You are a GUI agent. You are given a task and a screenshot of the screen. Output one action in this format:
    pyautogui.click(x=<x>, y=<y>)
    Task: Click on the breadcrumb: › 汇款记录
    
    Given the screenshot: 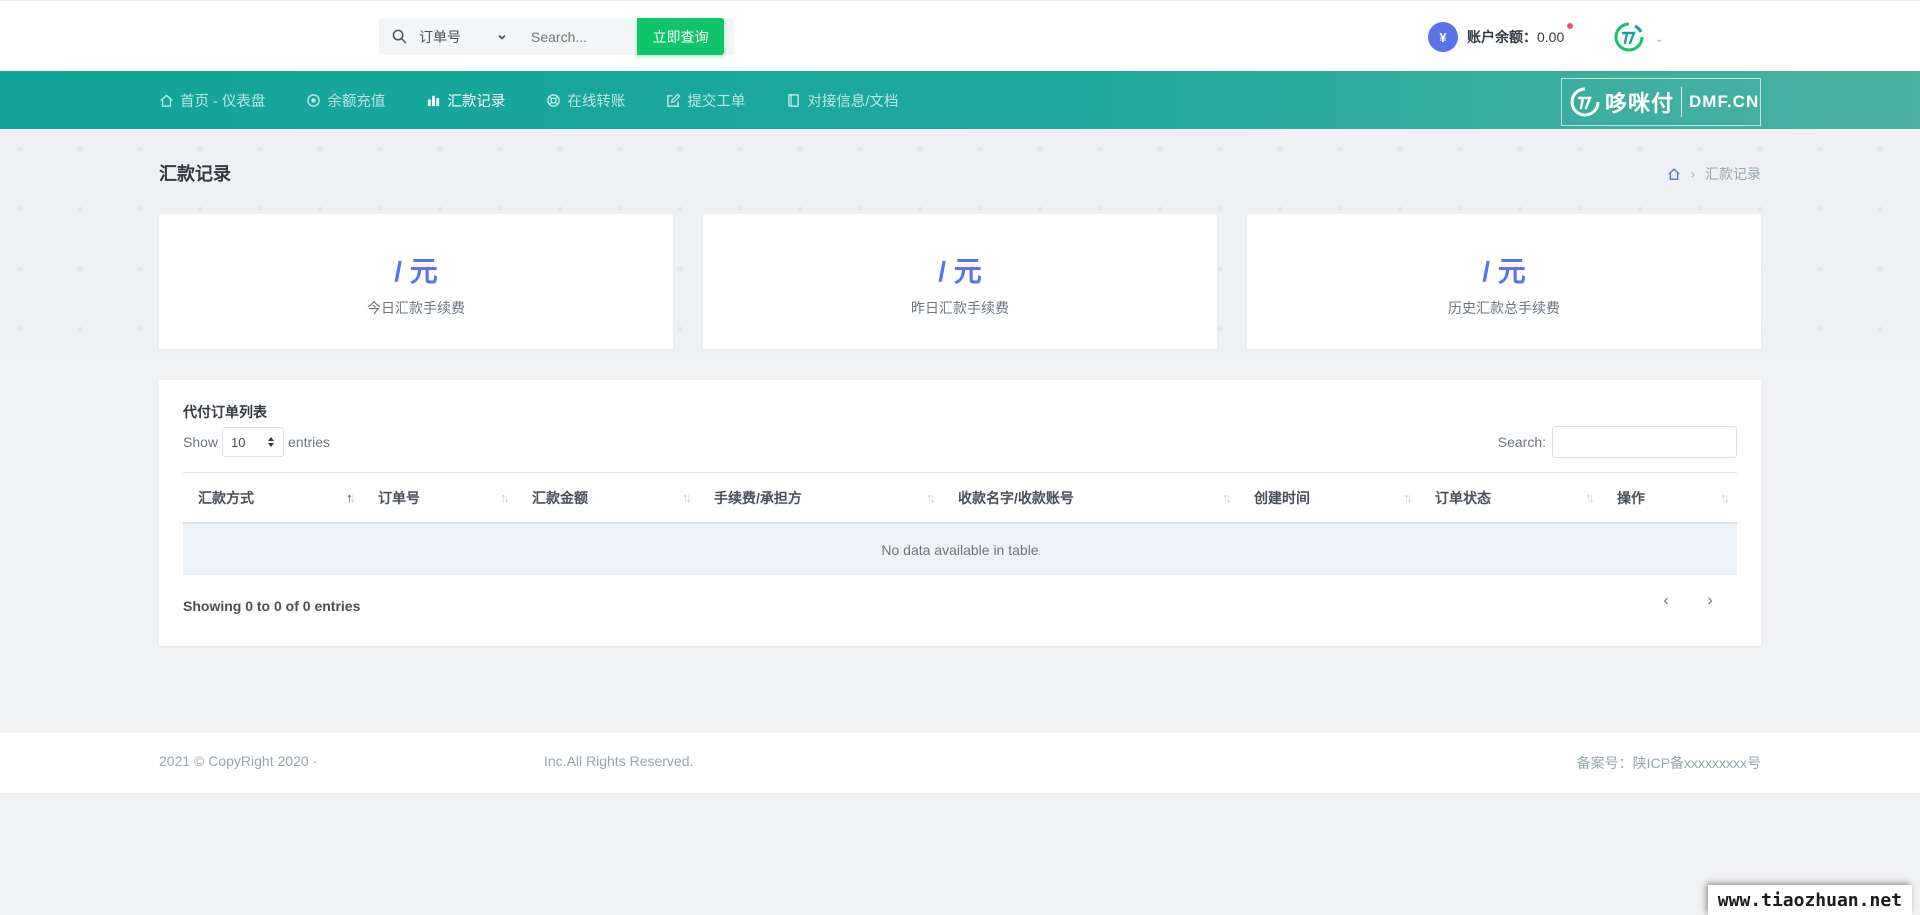 What is the action you would take?
    pyautogui.click(x=1714, y=174)
    